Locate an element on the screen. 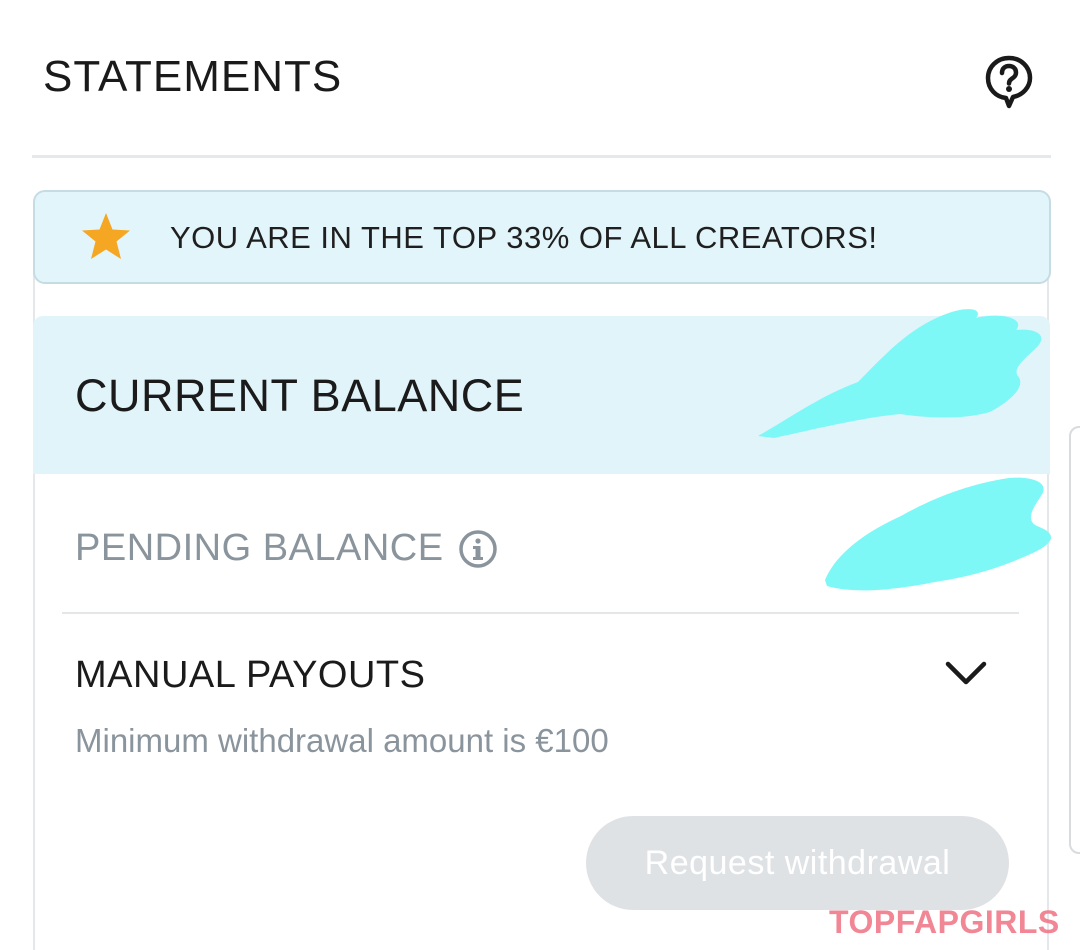 The width and height of the screenshot is (1080, 950). header-divider is located at coordinates (541, 156).